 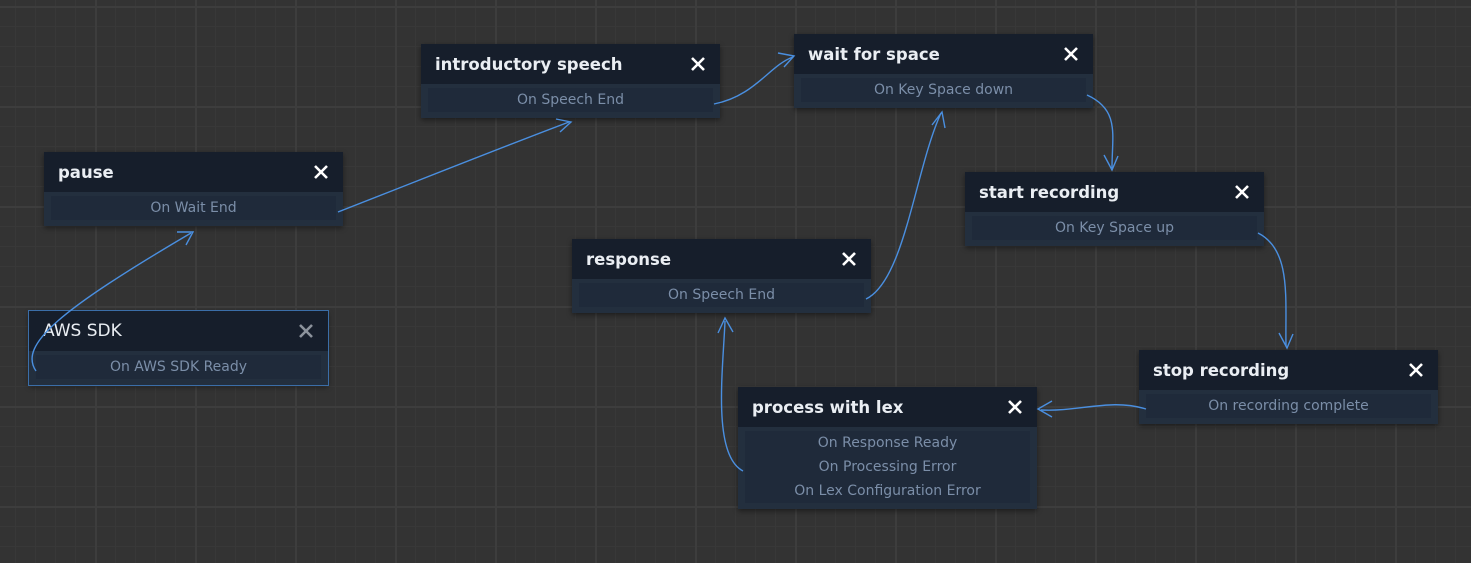 I want to click on event-output-on-recording-complete: On recording complete, so click(x=1288, y=406).